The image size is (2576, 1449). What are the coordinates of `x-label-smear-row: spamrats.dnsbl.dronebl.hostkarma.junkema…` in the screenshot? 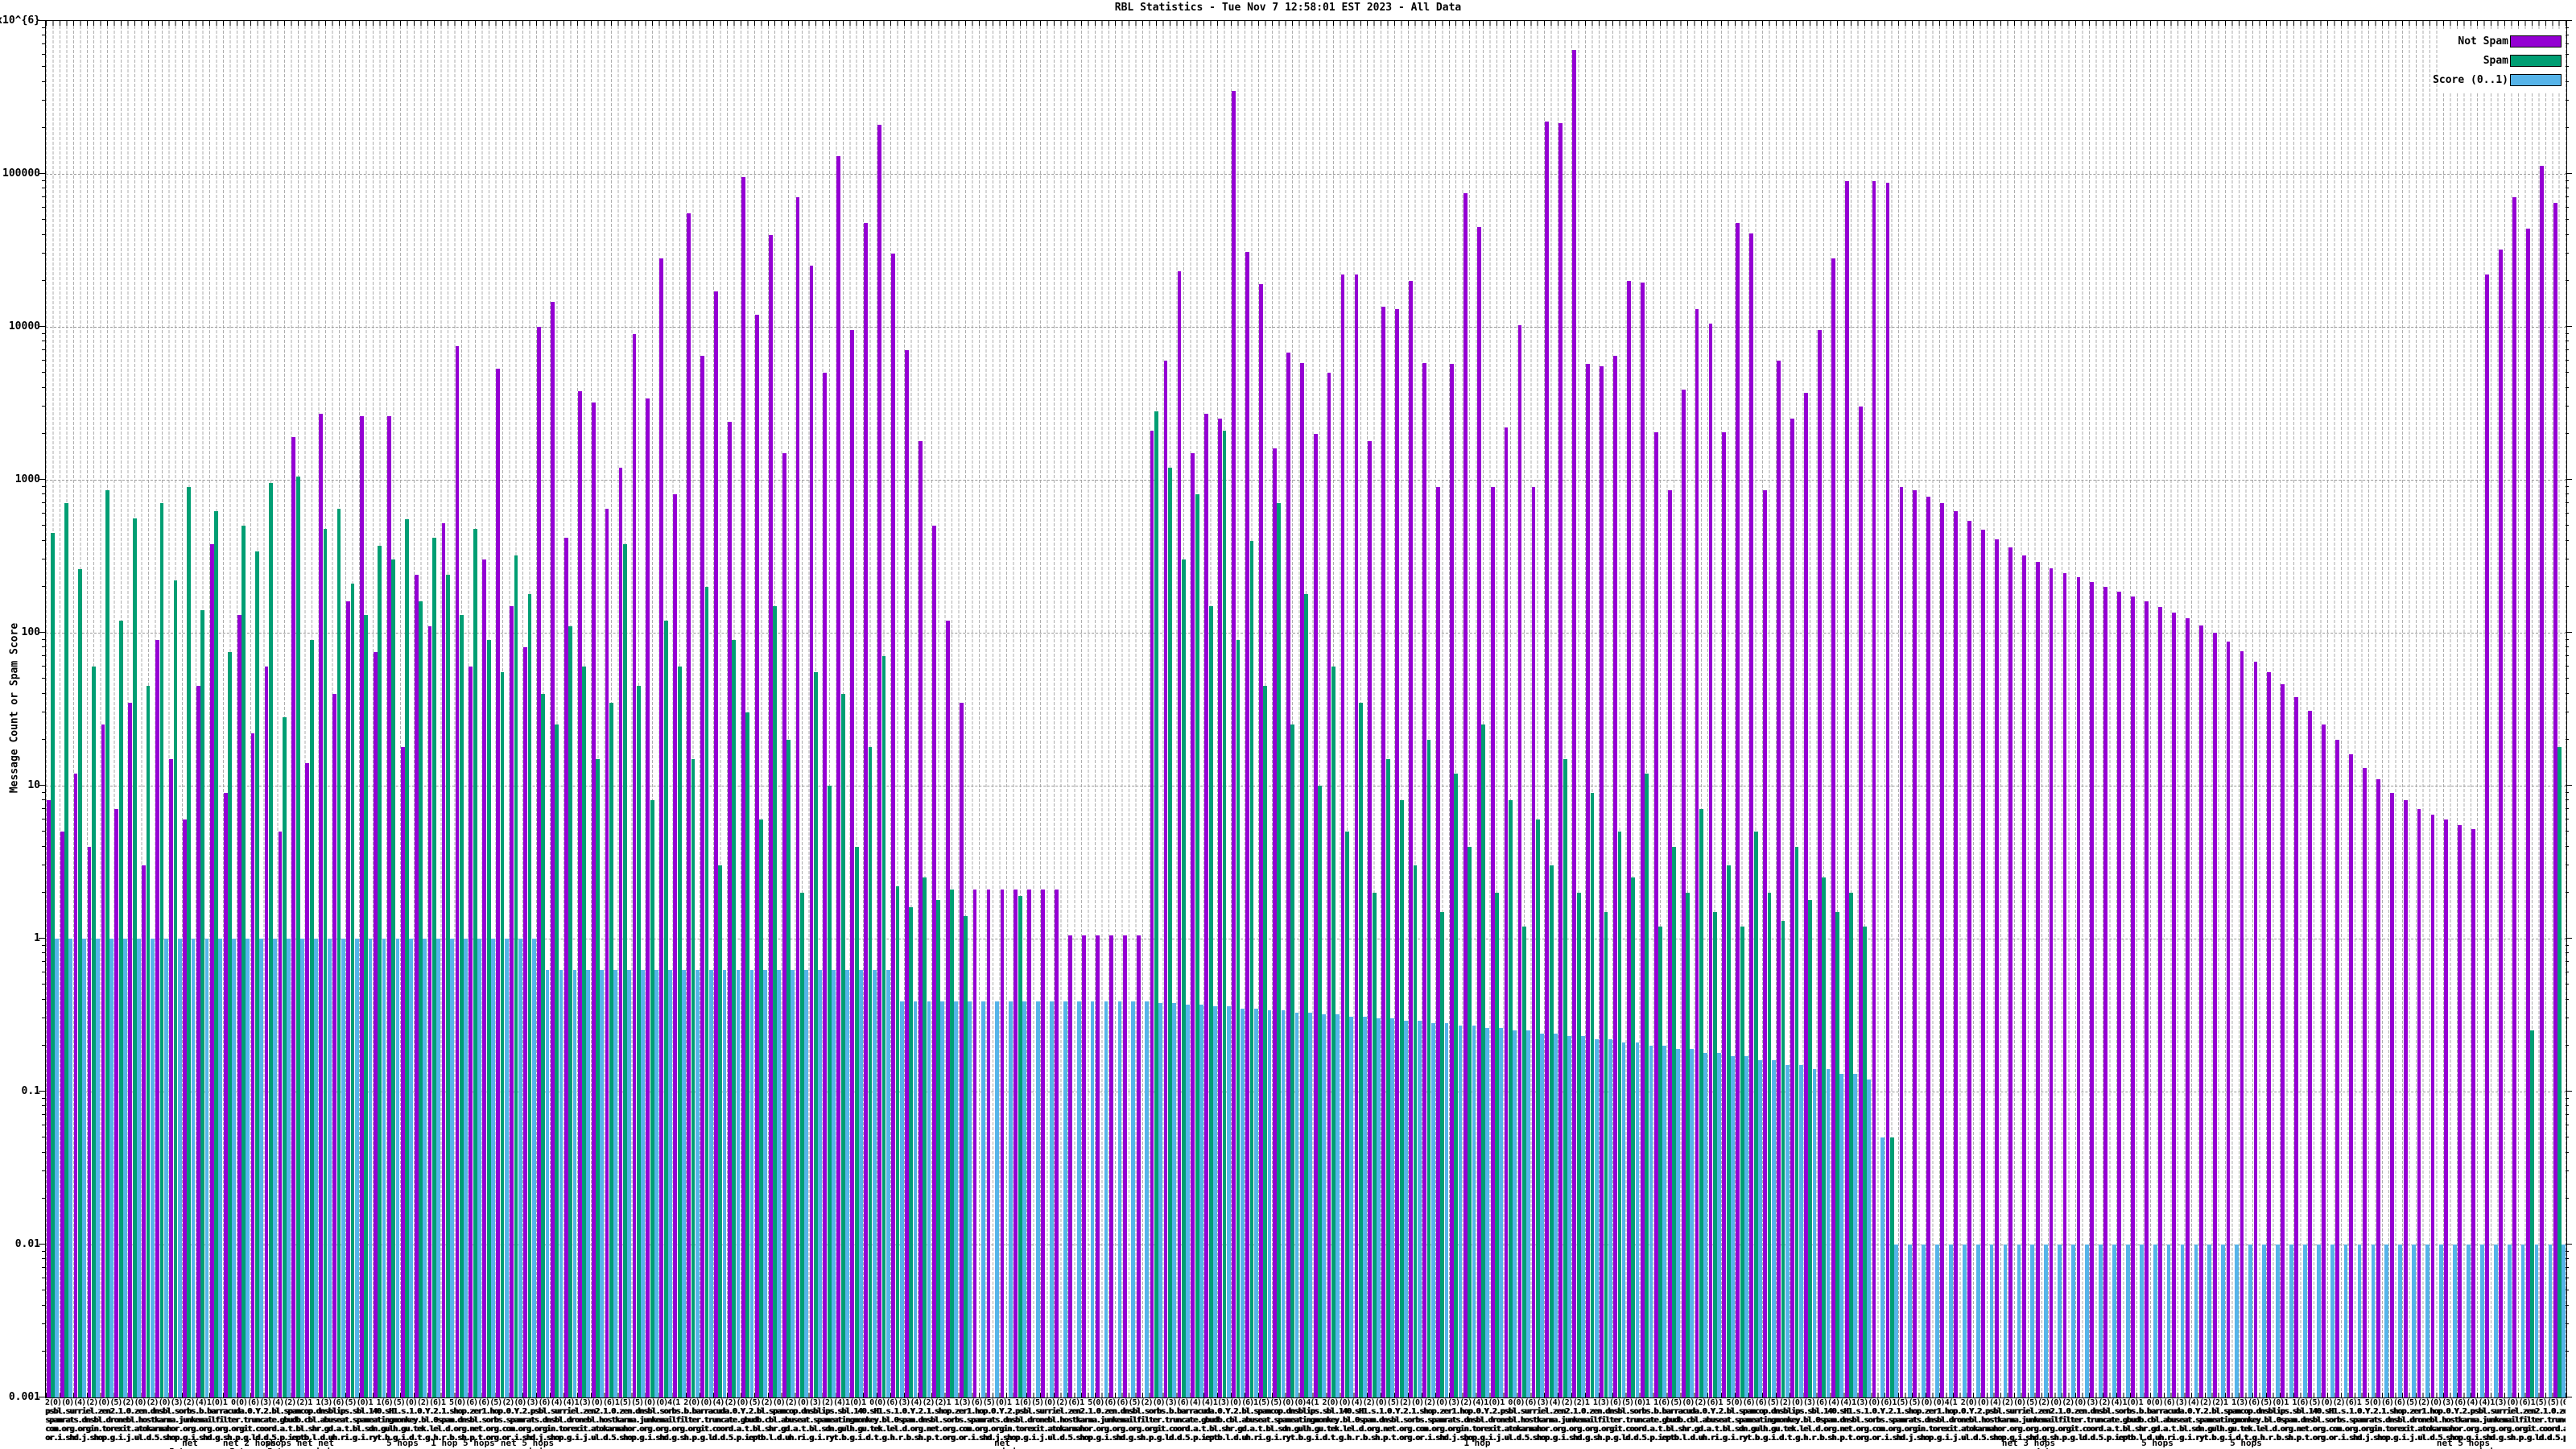 It's located at (1305, 1420).